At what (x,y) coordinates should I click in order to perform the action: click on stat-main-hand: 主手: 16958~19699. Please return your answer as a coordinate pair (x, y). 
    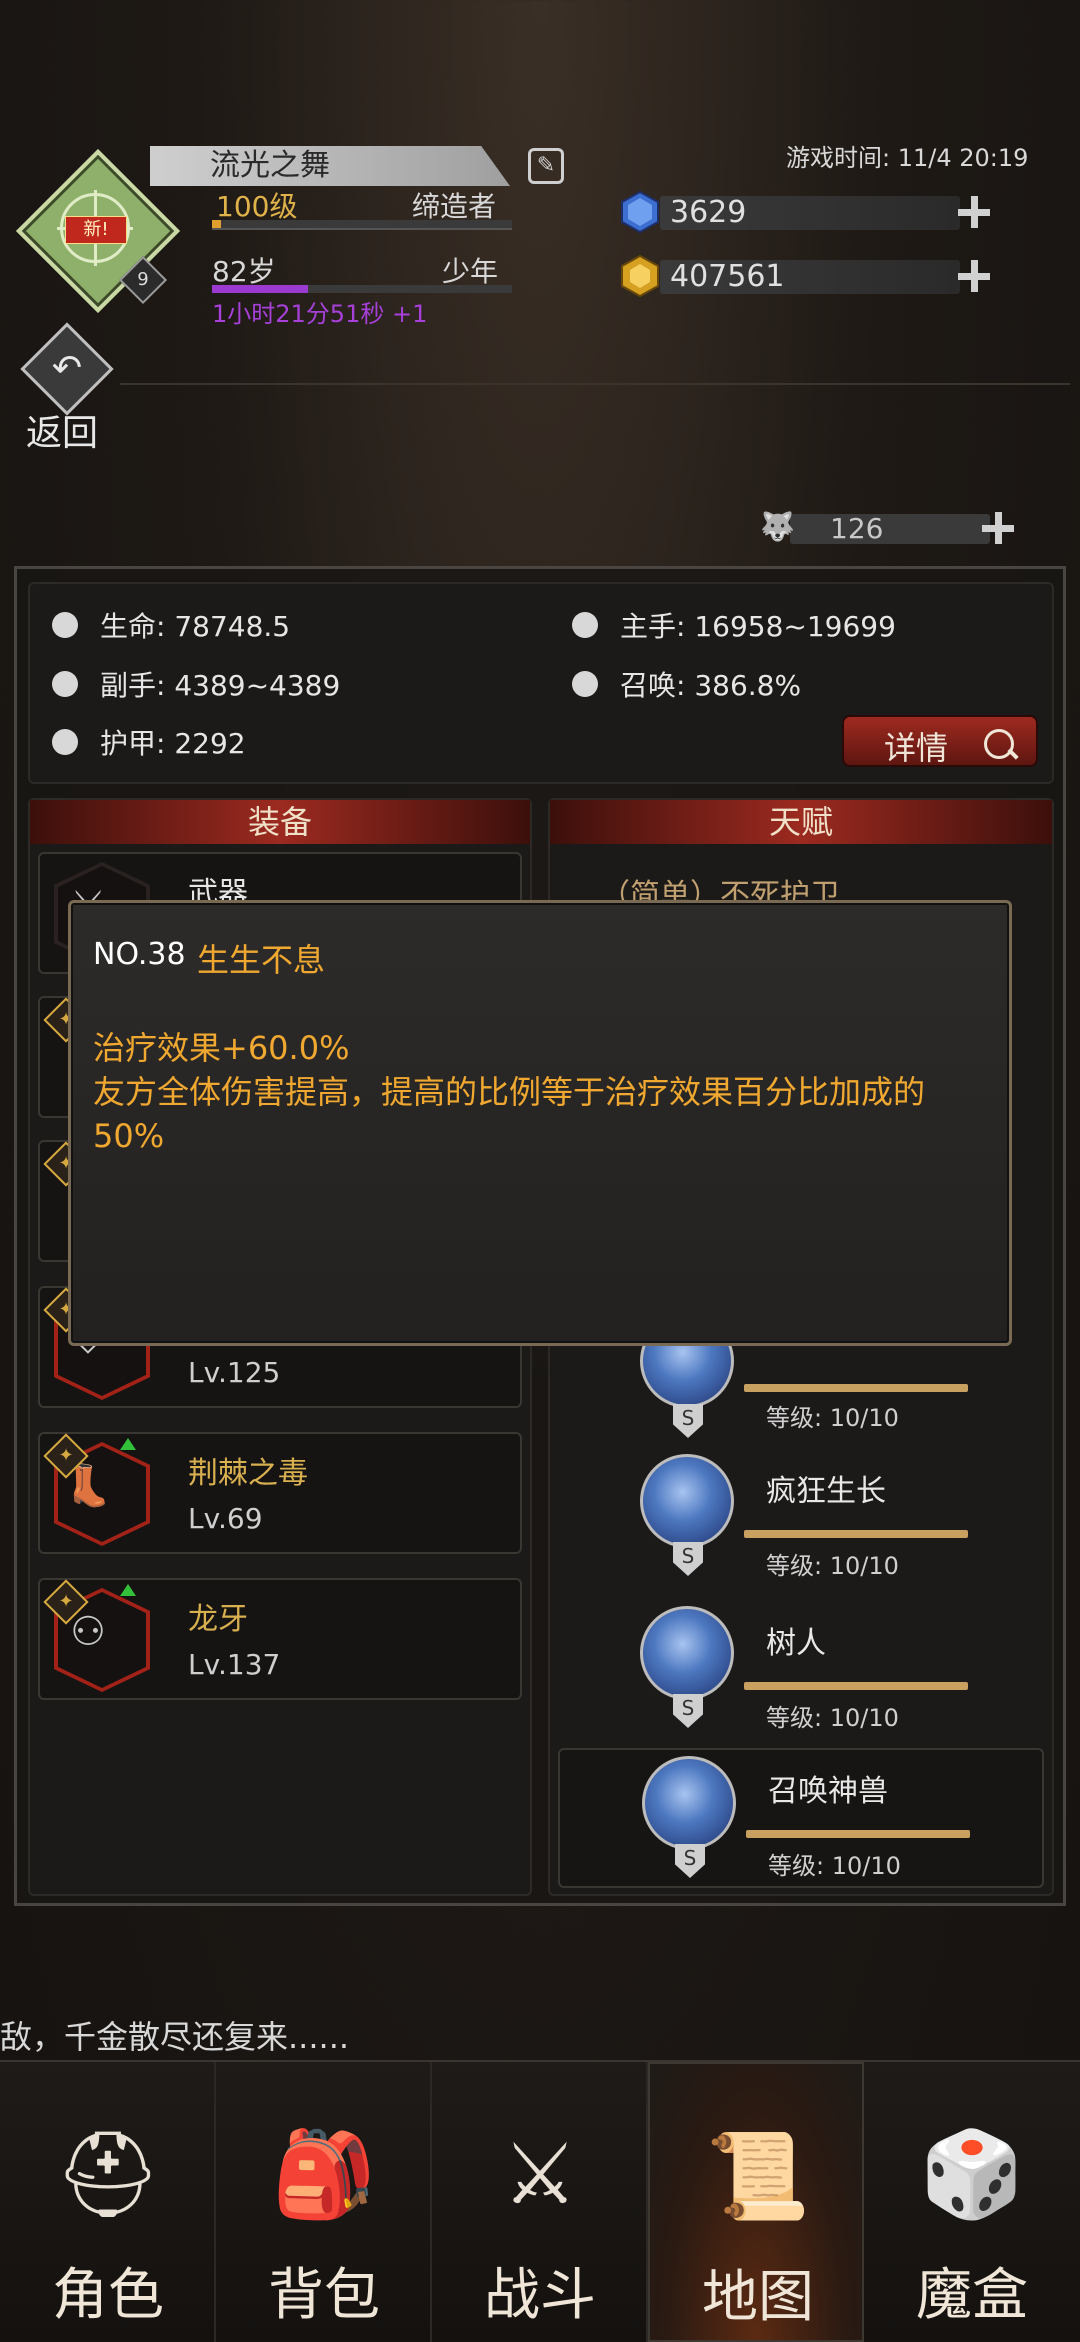
    Looking at the image, I should click on (758, 626).